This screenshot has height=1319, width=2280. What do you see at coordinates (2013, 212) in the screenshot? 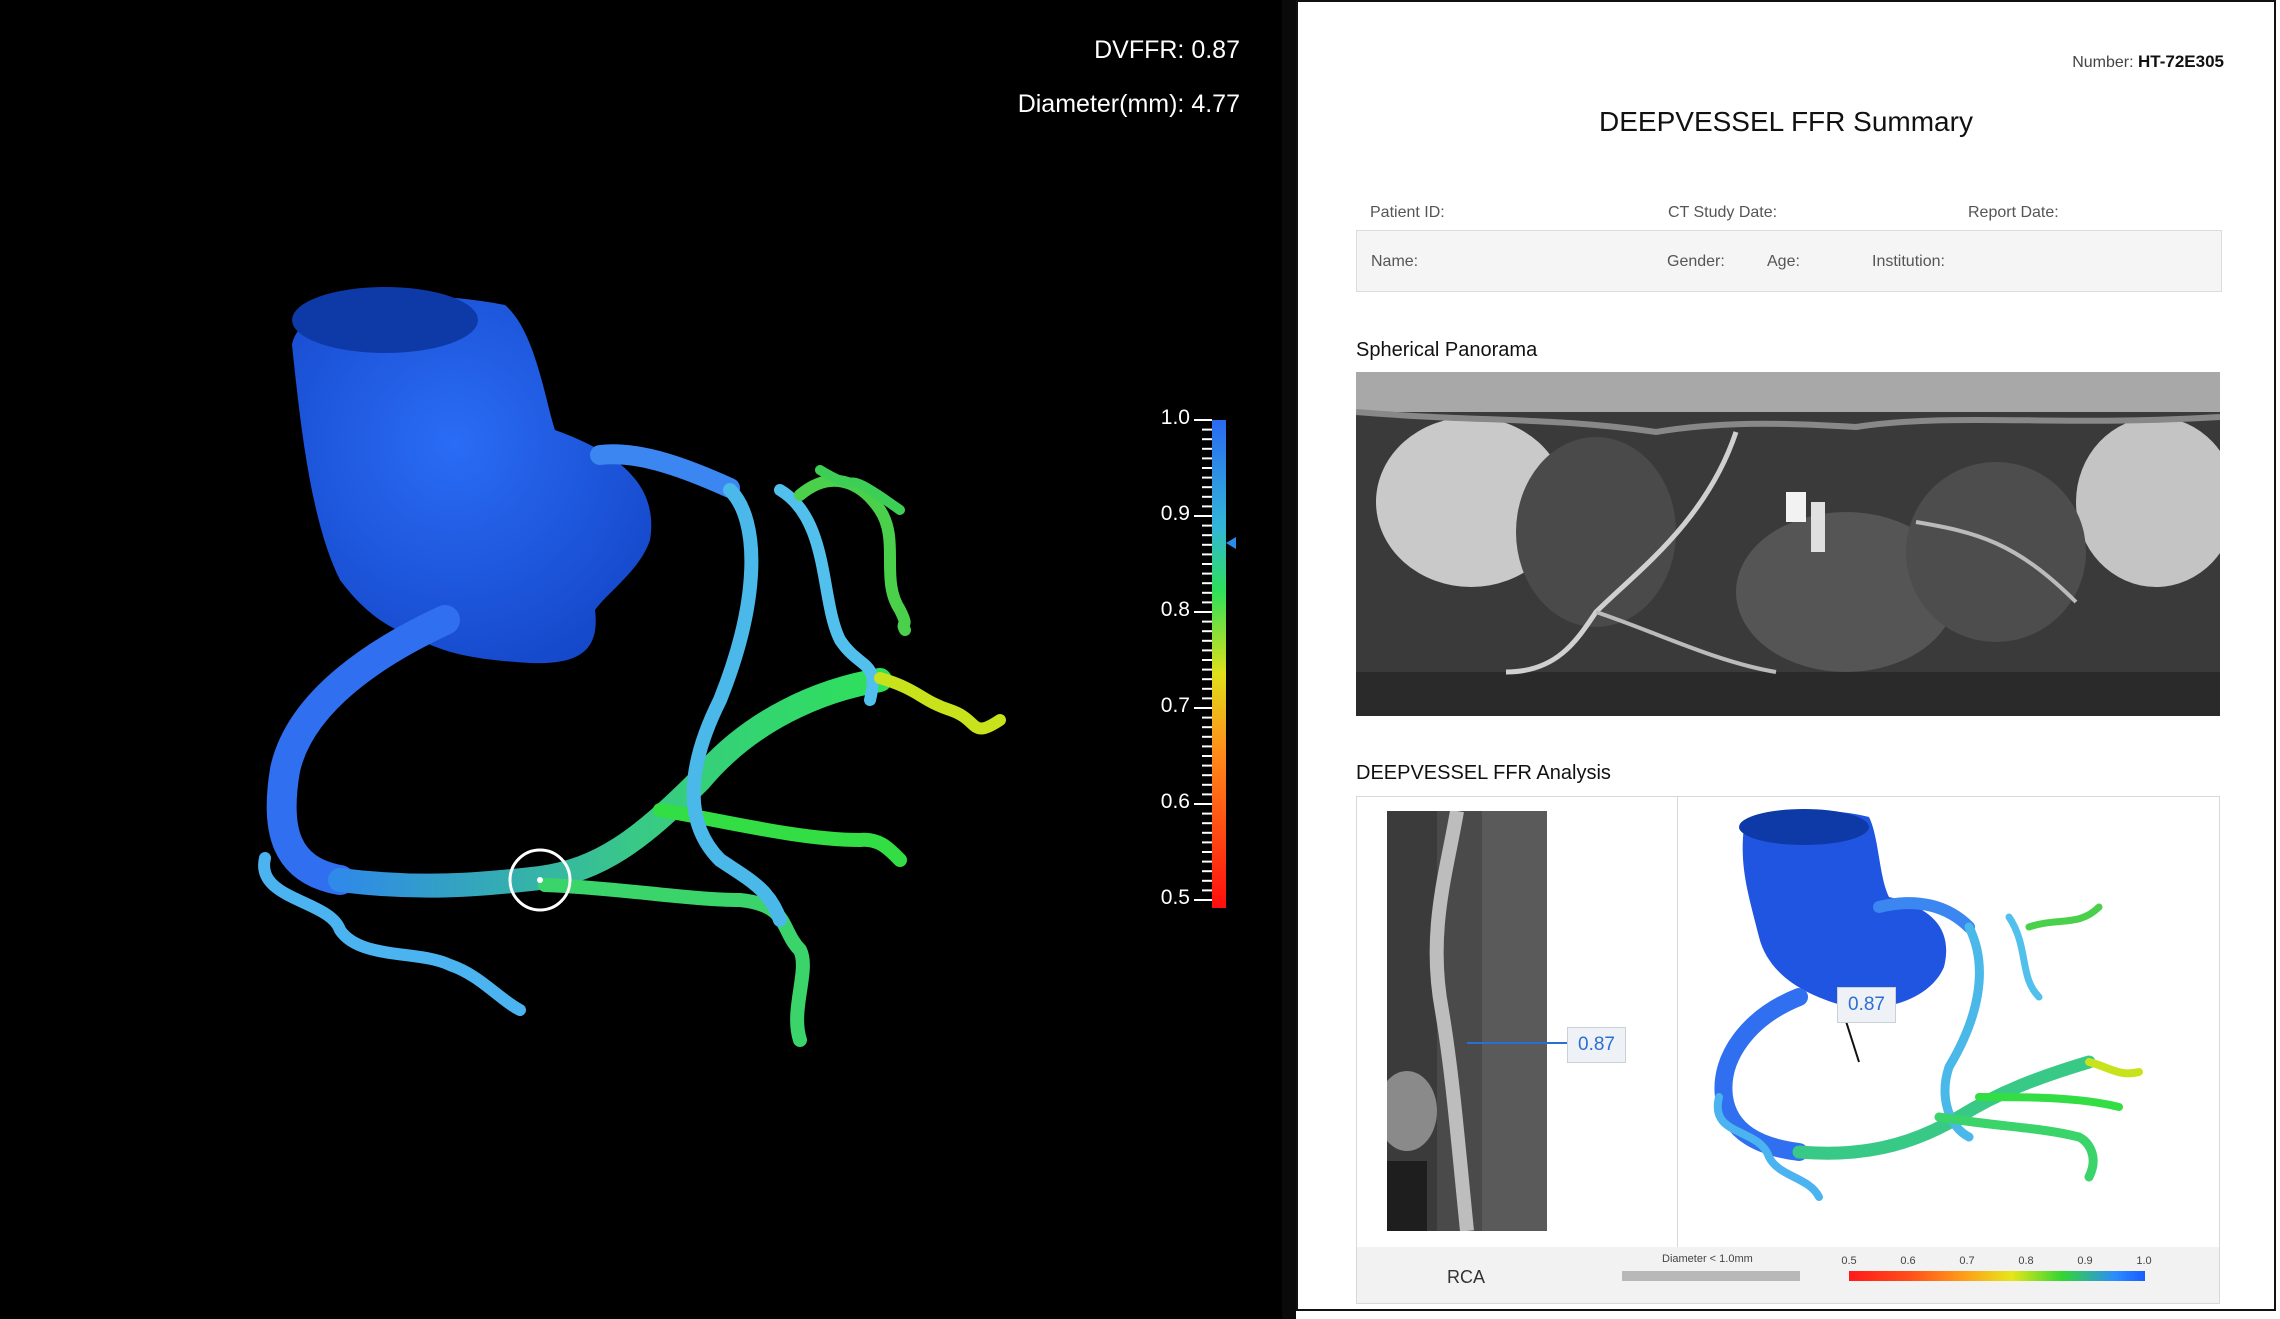
I see `field-report-date: Report Date:` at bounding box center [2013, 212].